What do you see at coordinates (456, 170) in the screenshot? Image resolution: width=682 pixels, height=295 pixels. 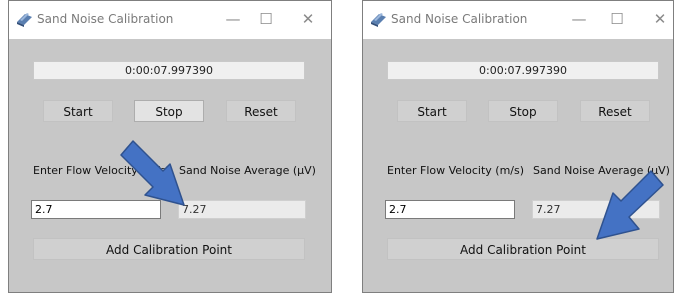 I see `flow-velocity-label: Enter Flow Velocity (m/s)` at bounding box center [456, 170].